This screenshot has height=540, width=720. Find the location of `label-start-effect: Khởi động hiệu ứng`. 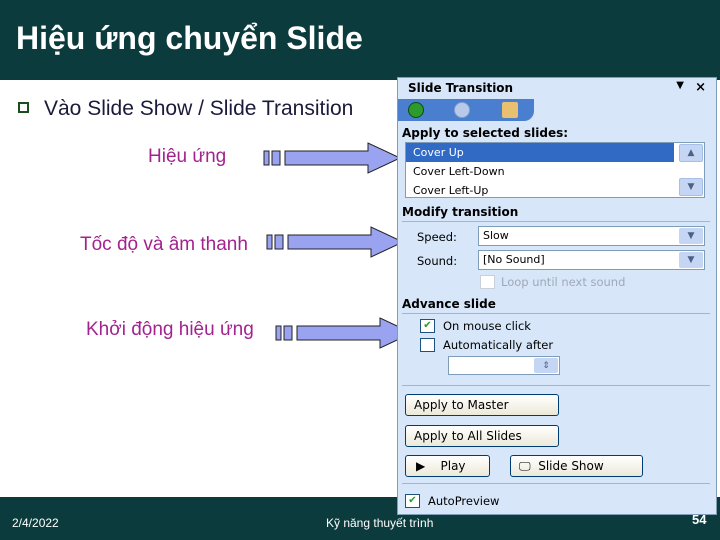

label-start-effect: Khởi động hiệu ứng is located at coordinates (170, 329).